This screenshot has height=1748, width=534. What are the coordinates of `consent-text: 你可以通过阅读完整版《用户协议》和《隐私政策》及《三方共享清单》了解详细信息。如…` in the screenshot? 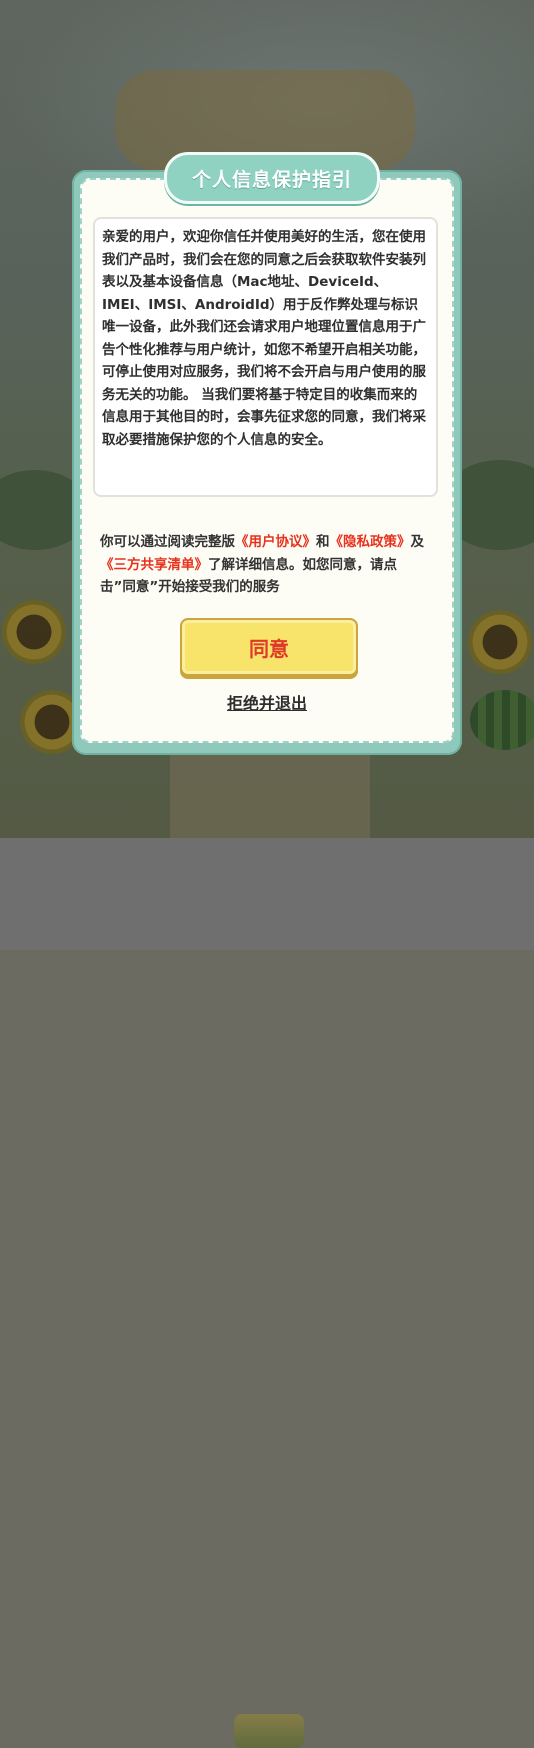 It's located at (265, 565).